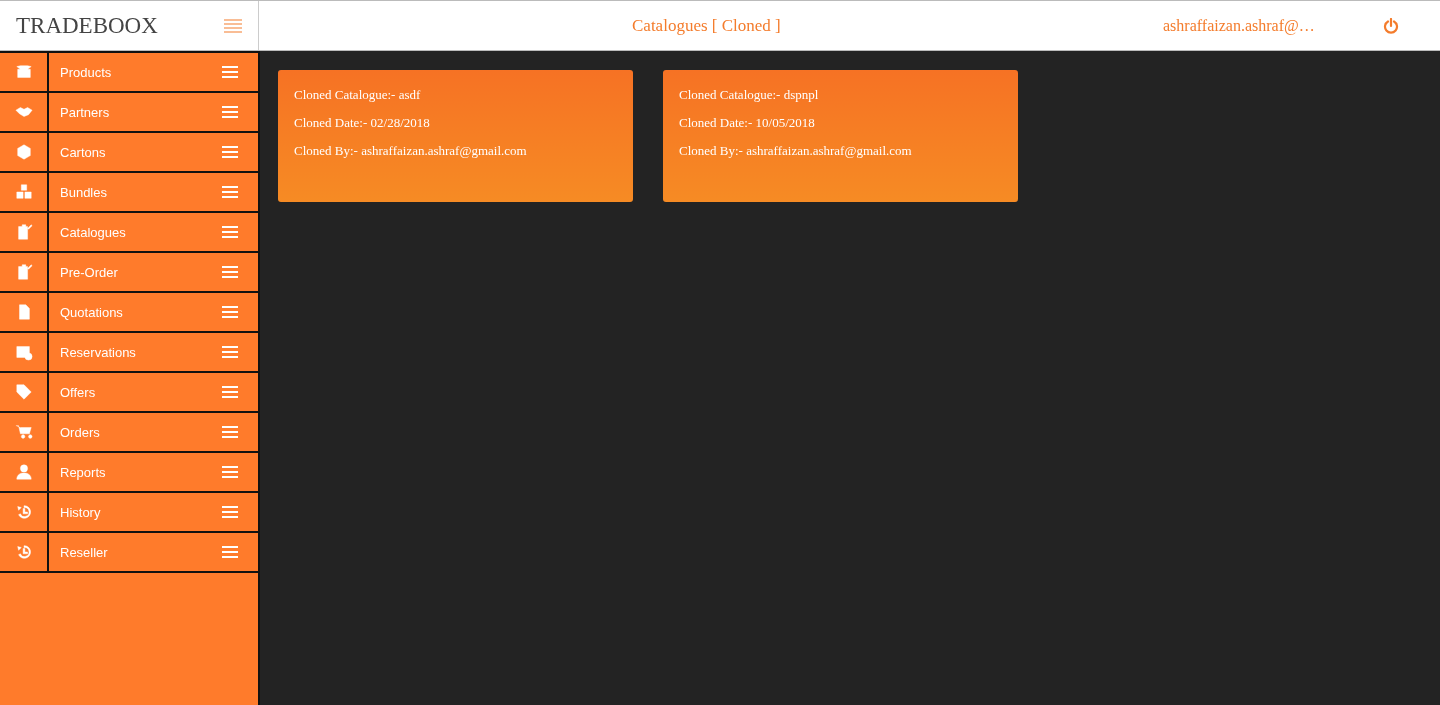 This screenshot has width=1440, height=705. Describe the element at coordinates (749, 95) in the screenshot. I see `card-text: Cloned Catalogue:- dspnpl` at that location.